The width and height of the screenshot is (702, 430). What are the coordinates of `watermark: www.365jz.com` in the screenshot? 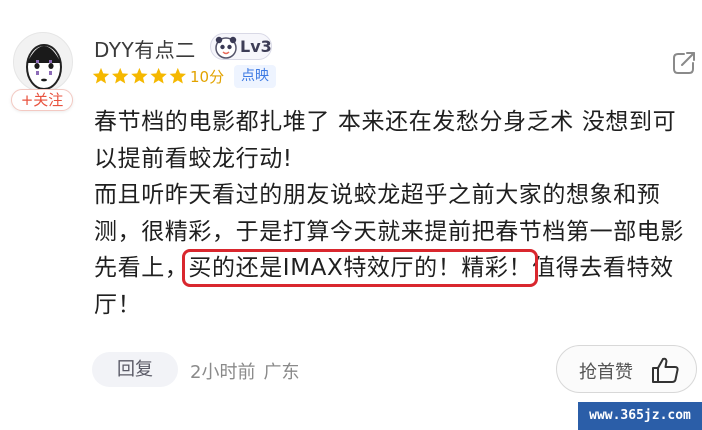 It's located at (640, 416).